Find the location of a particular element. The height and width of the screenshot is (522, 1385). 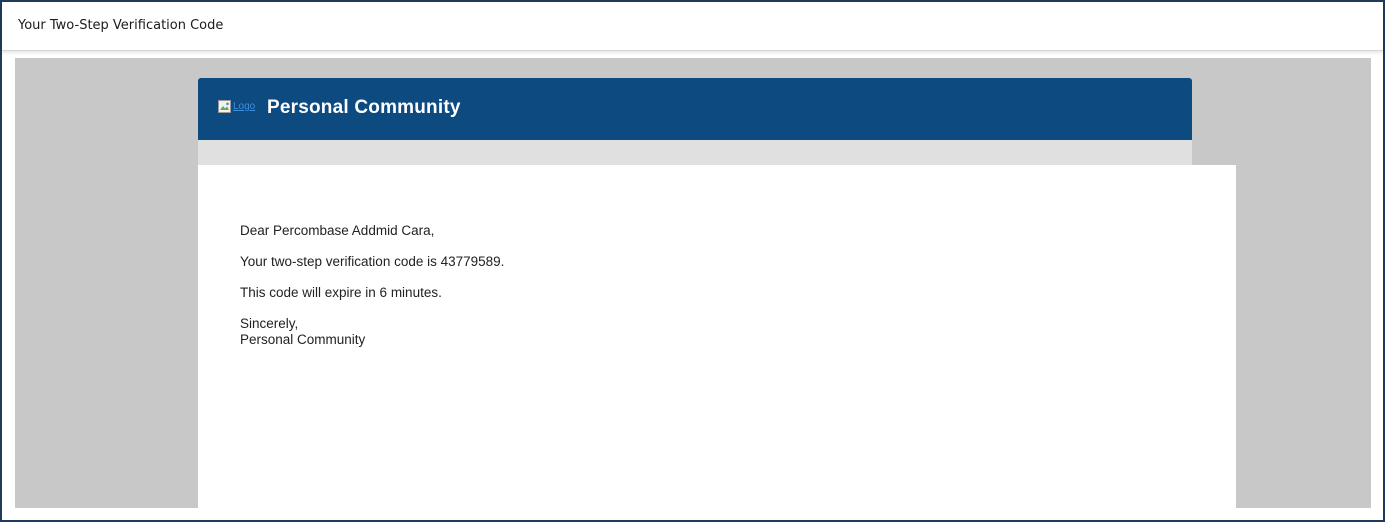

signature-text: Personal Community is located at coordinates (303, 339).